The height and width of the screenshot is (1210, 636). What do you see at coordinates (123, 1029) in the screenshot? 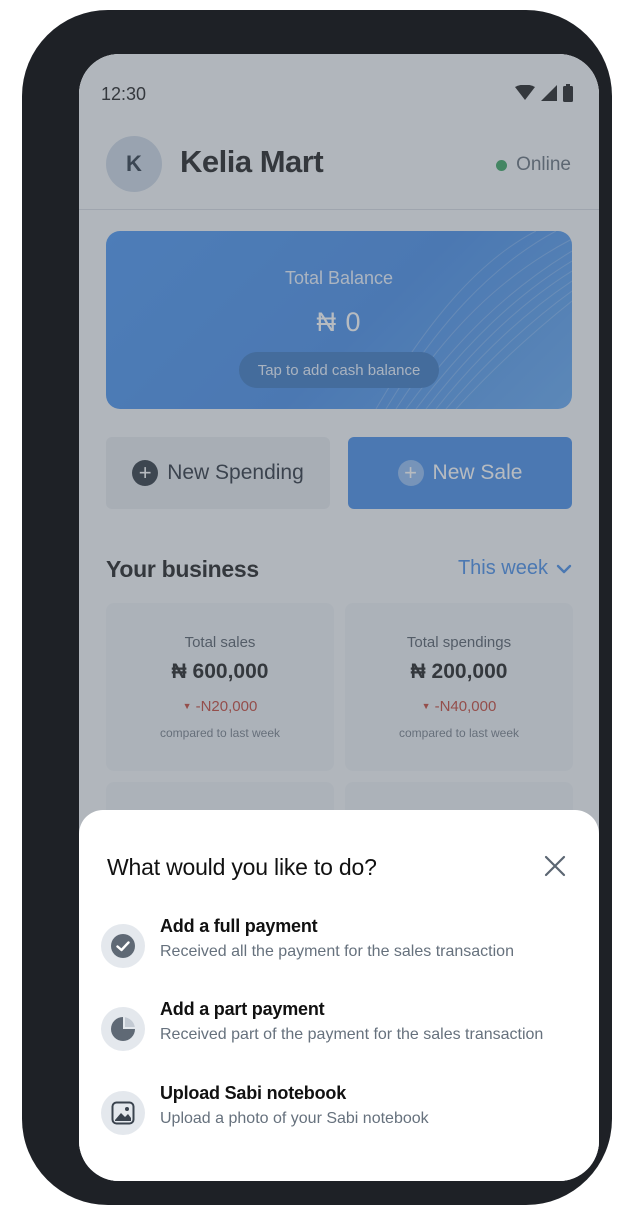
I see `pie-chart-icon` at bounding box center [123, 1029].